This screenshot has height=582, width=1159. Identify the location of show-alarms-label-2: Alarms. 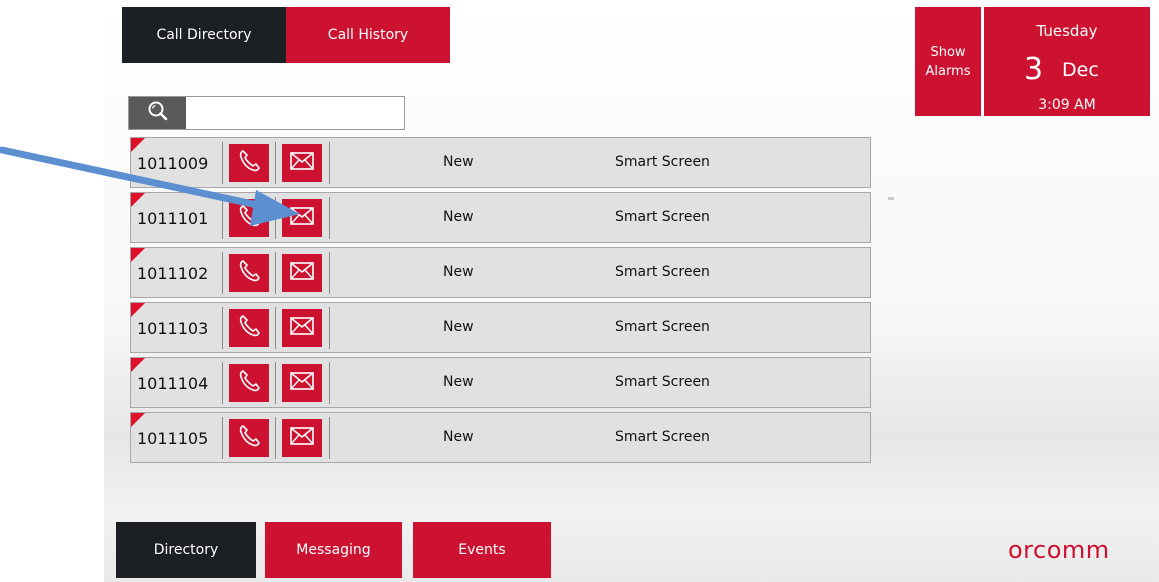
(948, 71).